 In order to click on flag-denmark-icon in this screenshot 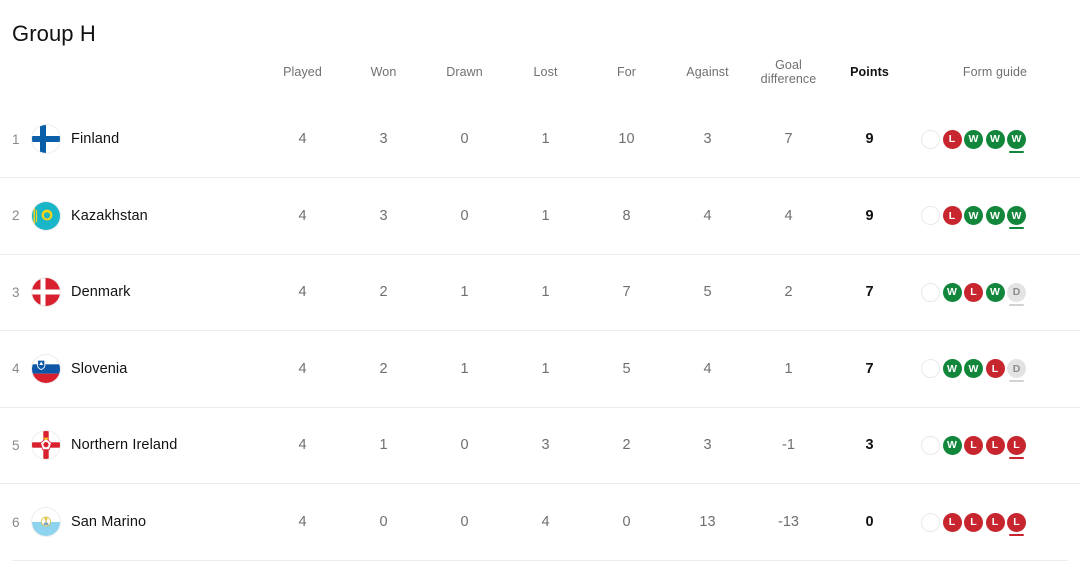, I will do `click(46, 292)`.